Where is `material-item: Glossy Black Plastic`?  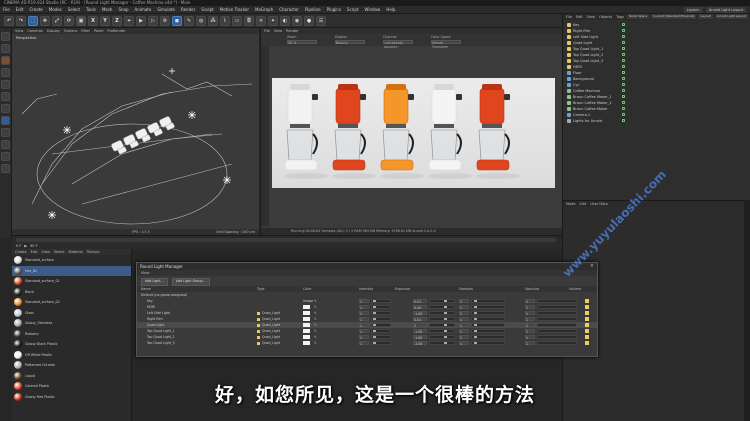 material-item: Glossy Black Plastic is located at coordinates (71, 344).